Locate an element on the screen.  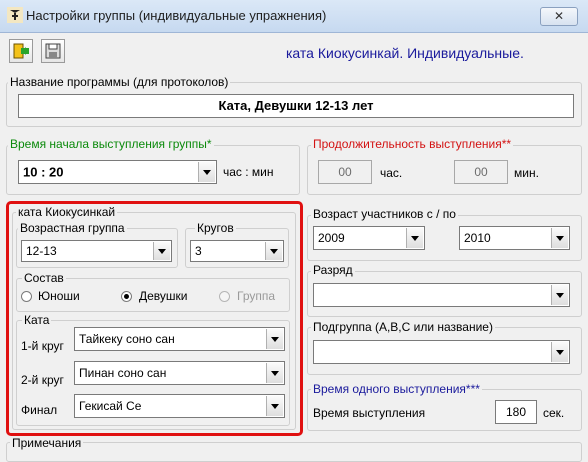
start-time-value: 10 : 20 is located at coordinates (43, 172).